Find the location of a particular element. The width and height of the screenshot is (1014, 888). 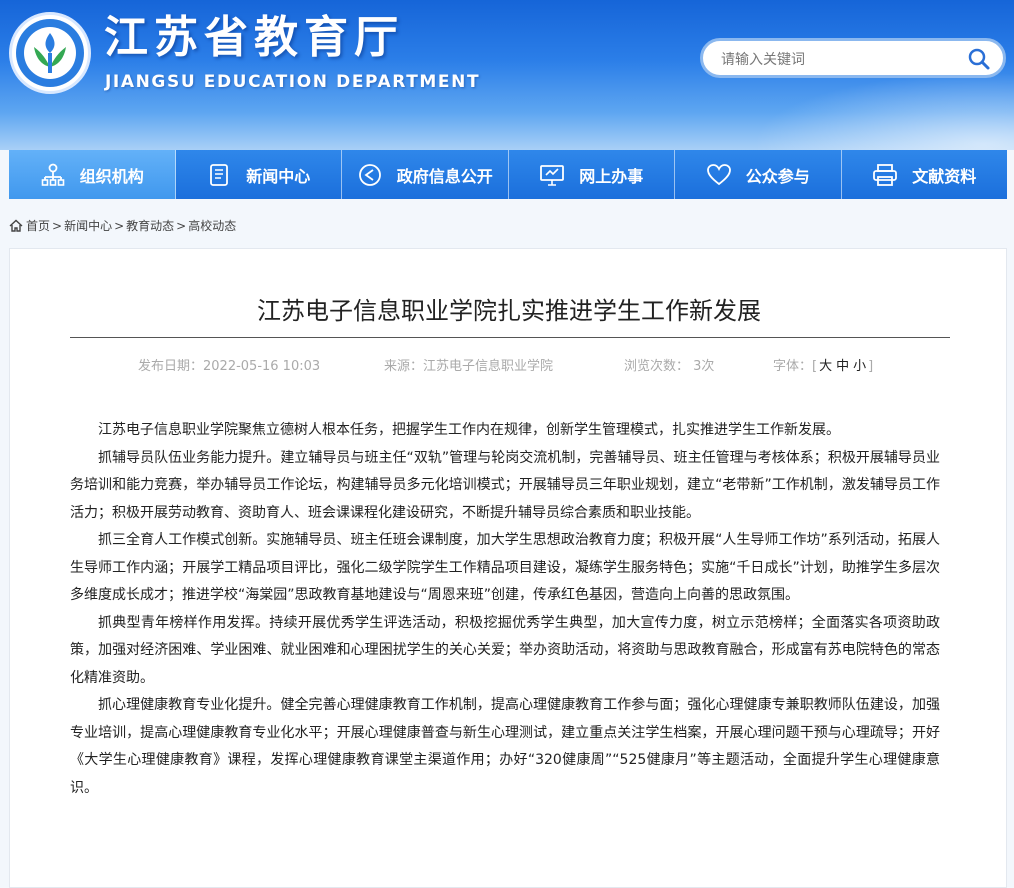

nav-item-literature: 文献资料 is located at coordinates (924, 174).